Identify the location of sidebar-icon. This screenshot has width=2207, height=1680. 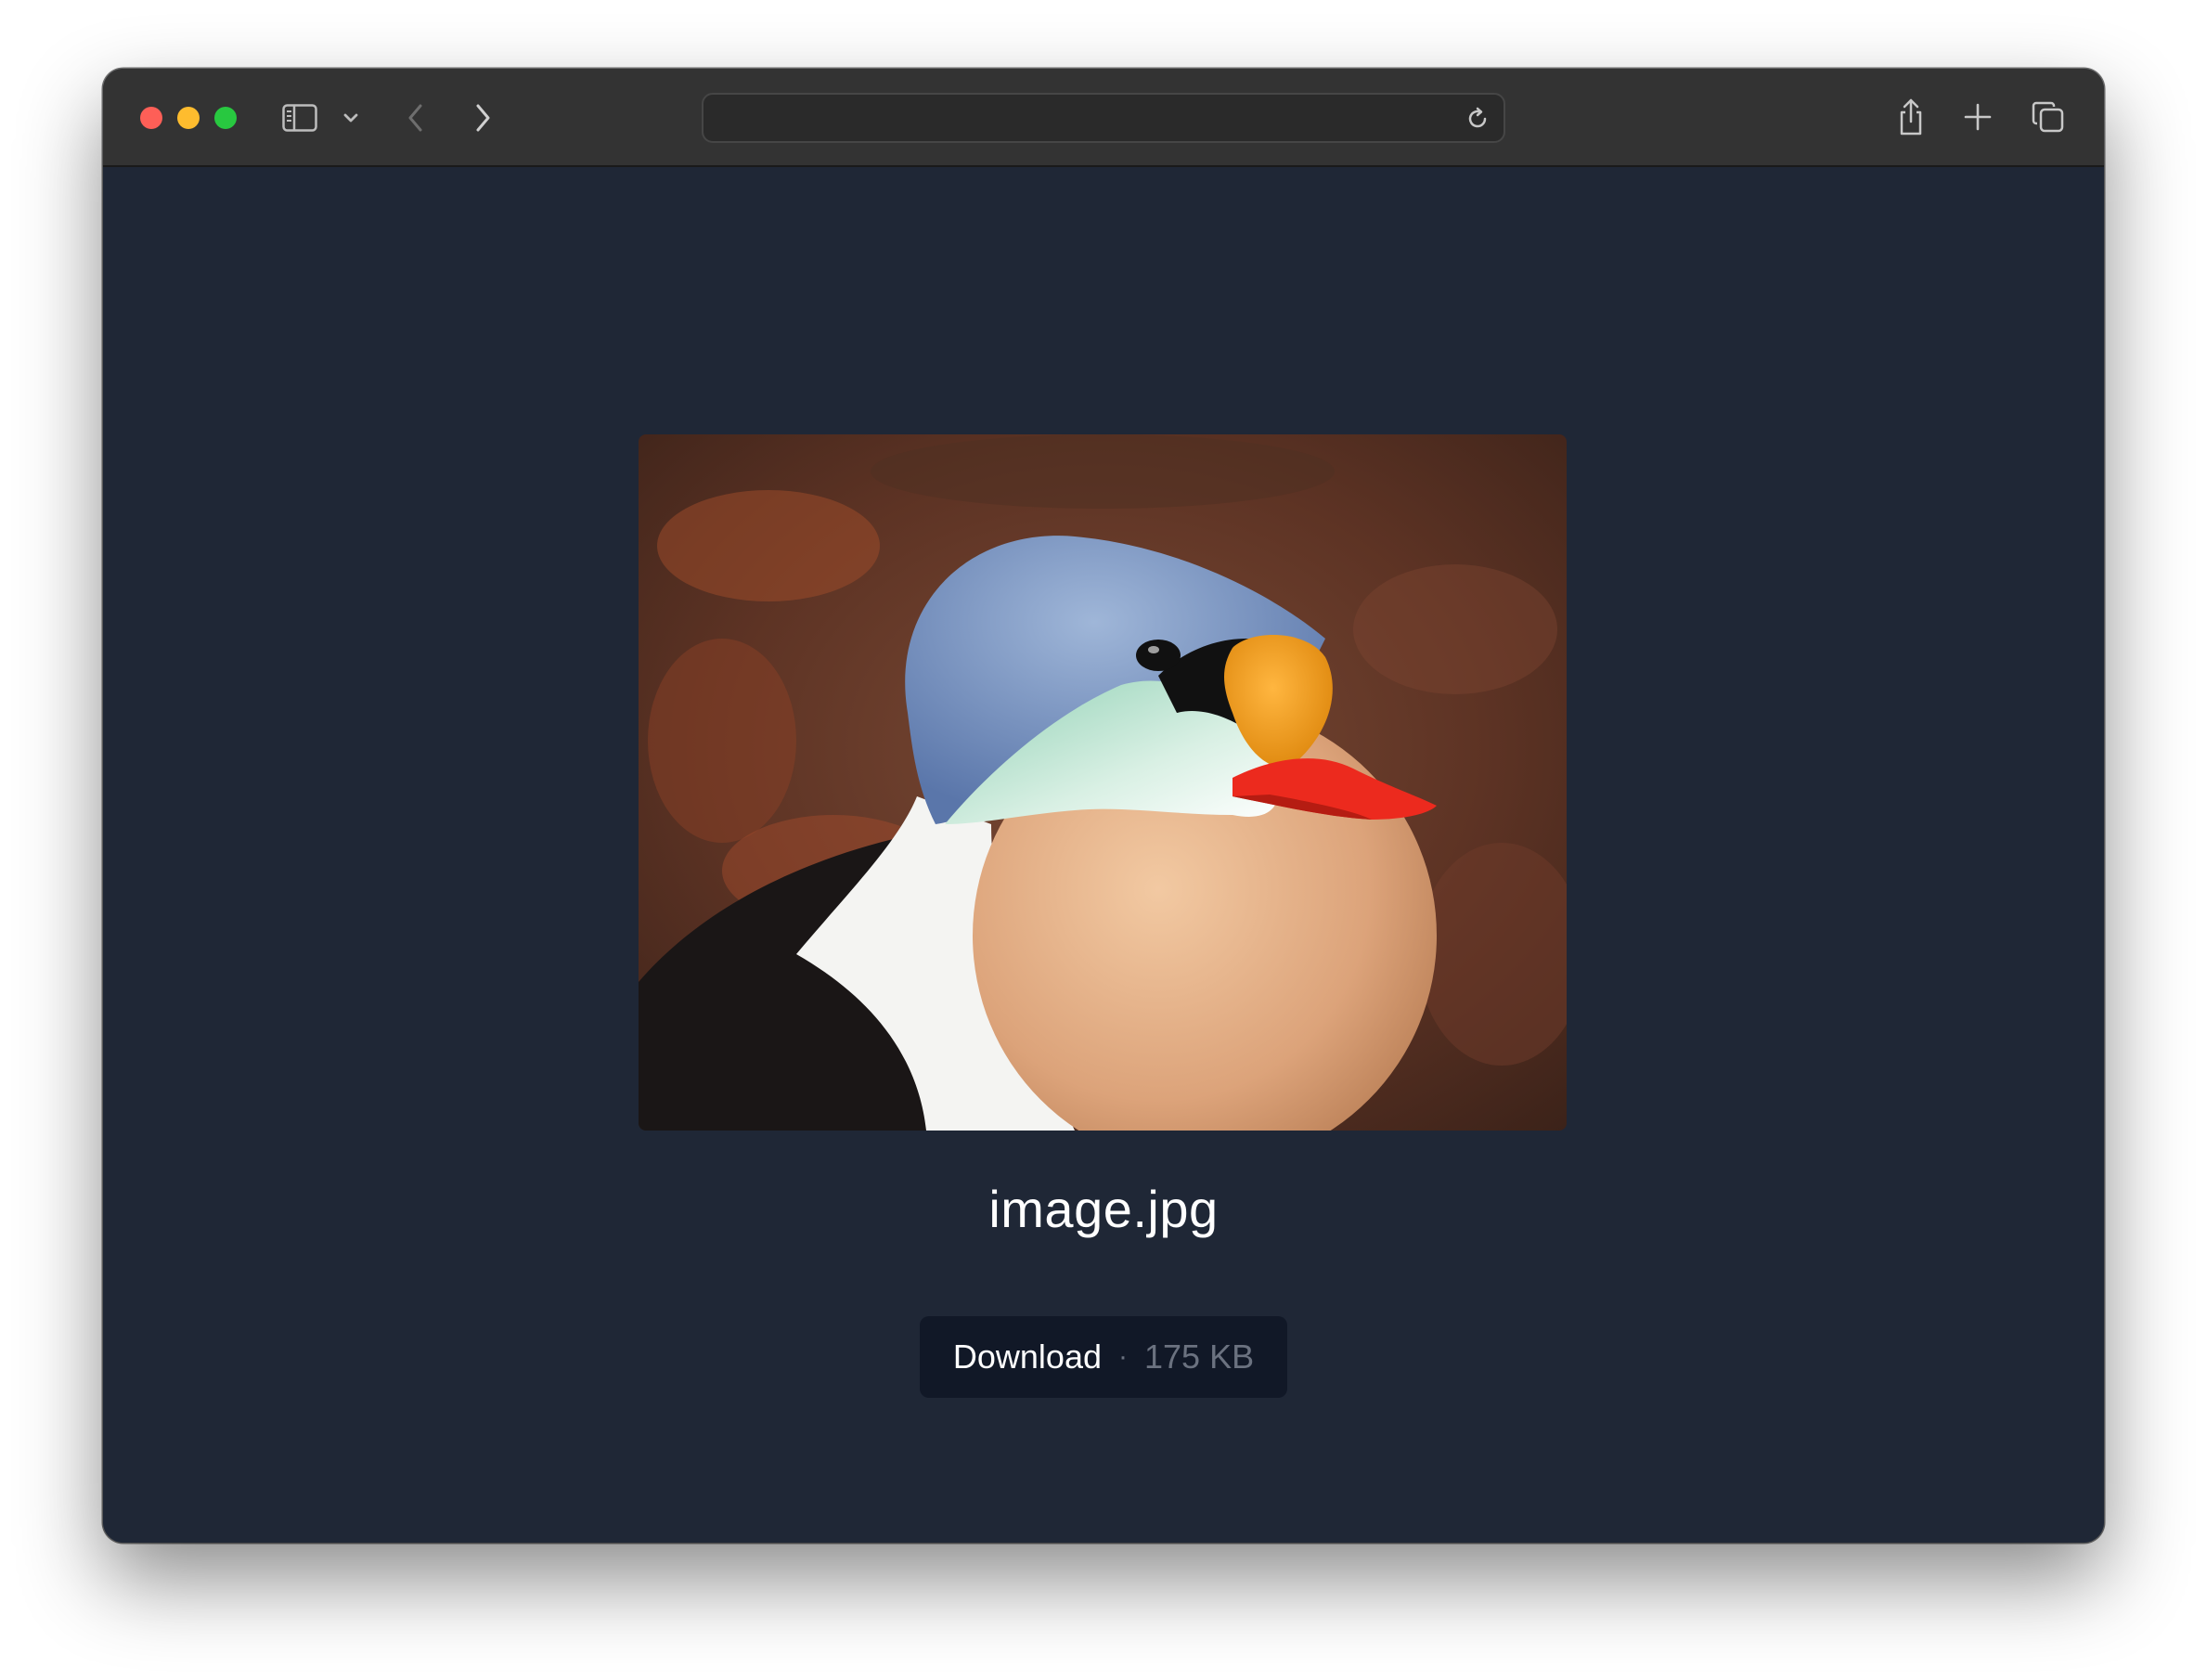
(299, 118).